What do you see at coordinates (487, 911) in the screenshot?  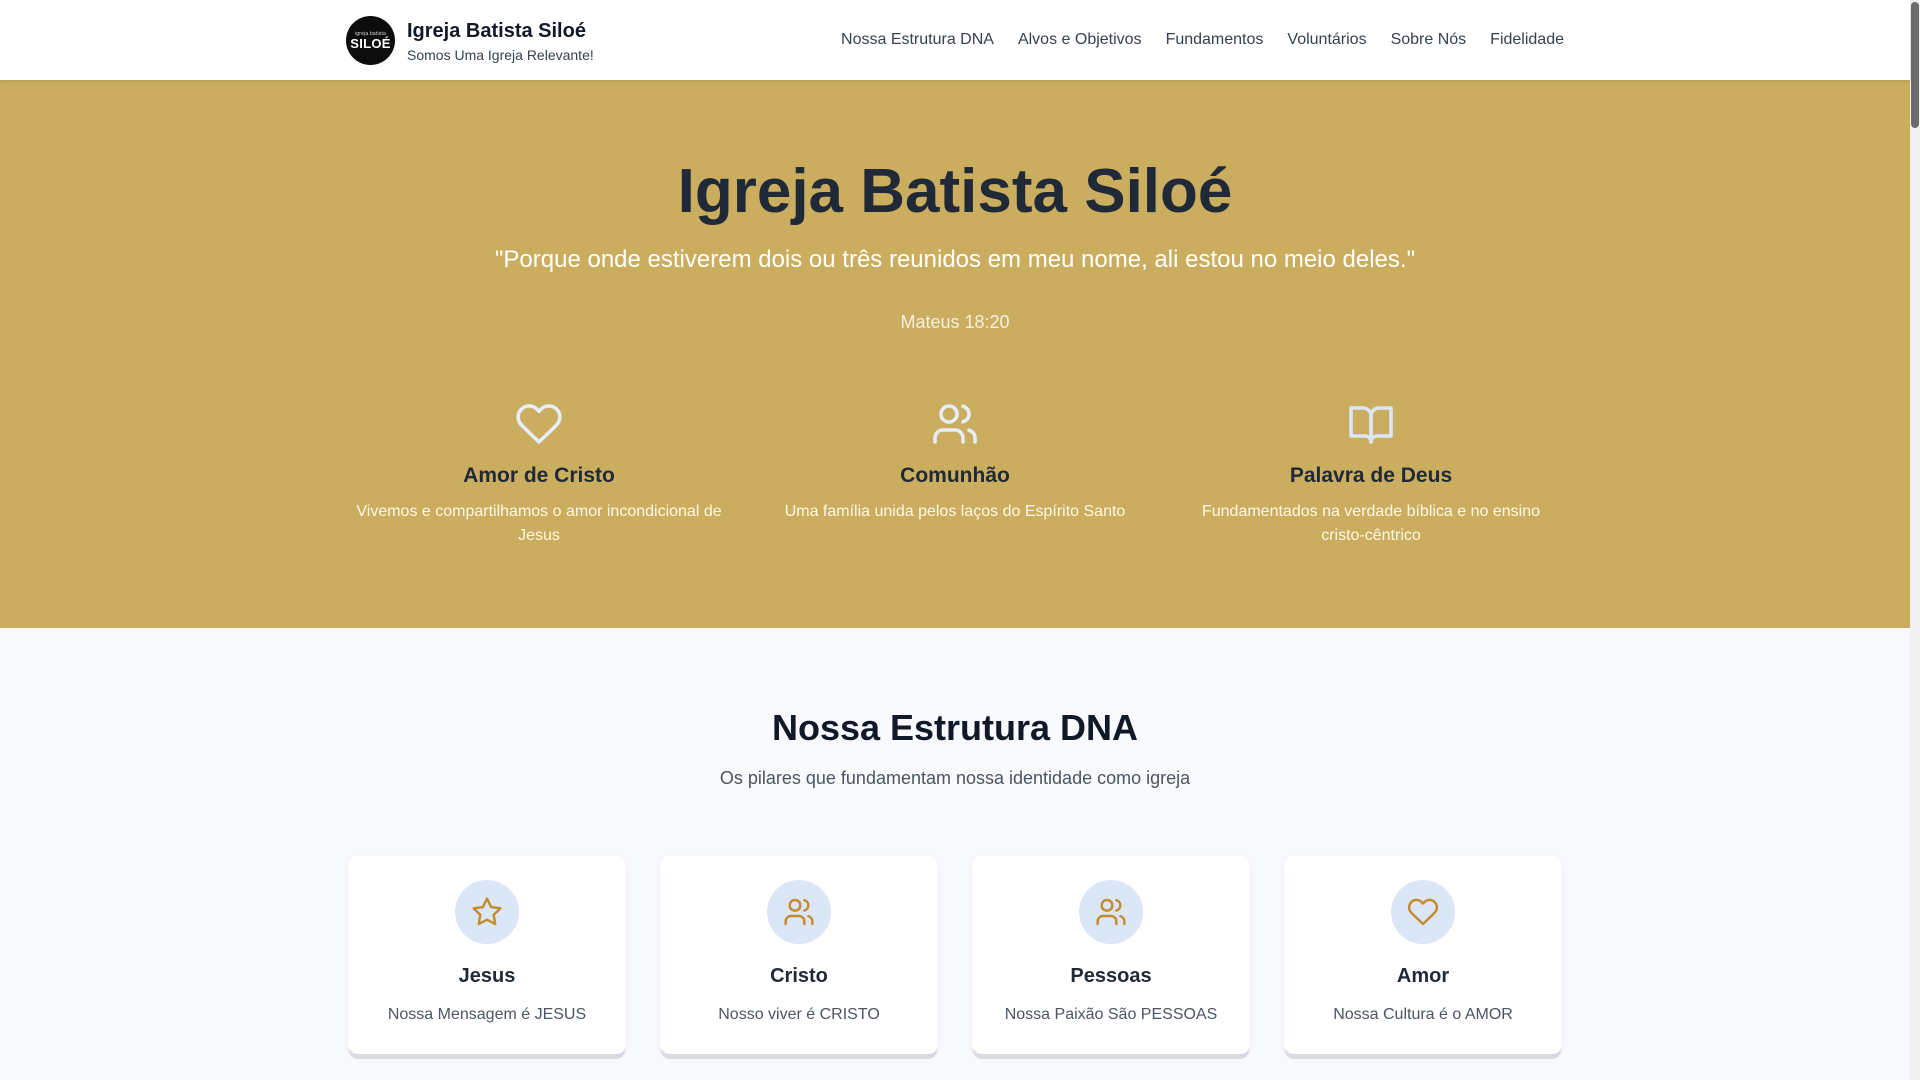 I see `star-icon` at bounding box center [487, 911].